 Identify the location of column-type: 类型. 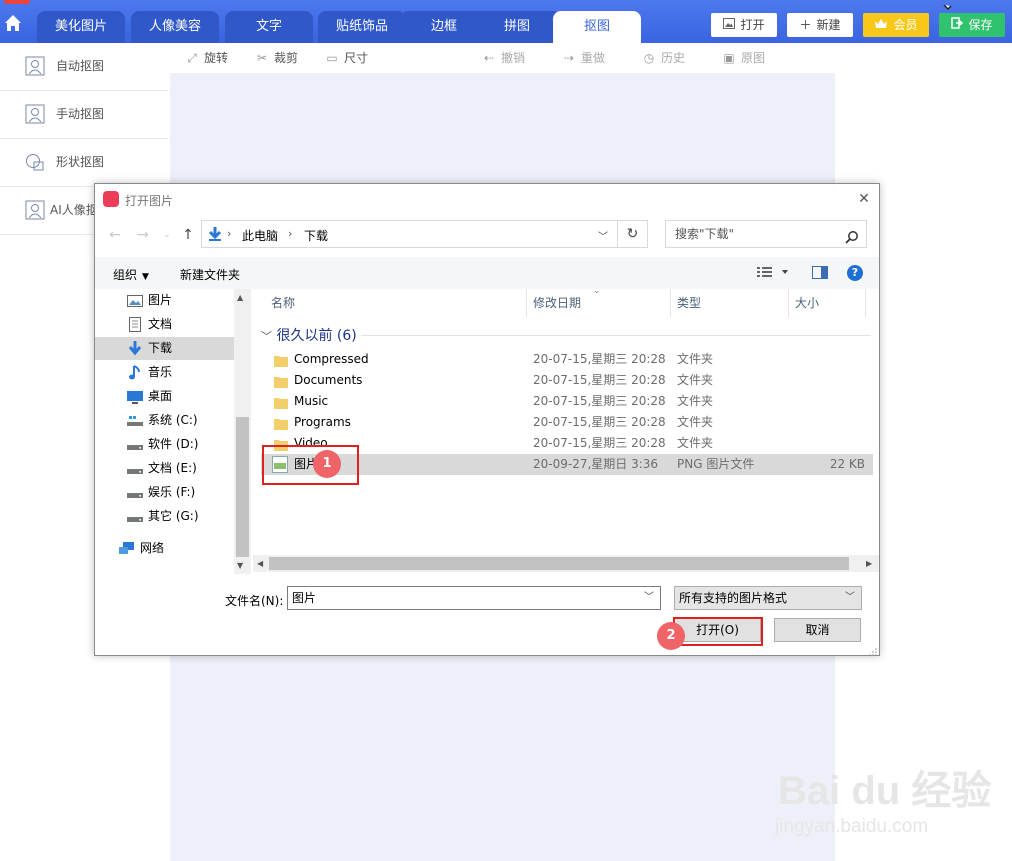
(689, 303).